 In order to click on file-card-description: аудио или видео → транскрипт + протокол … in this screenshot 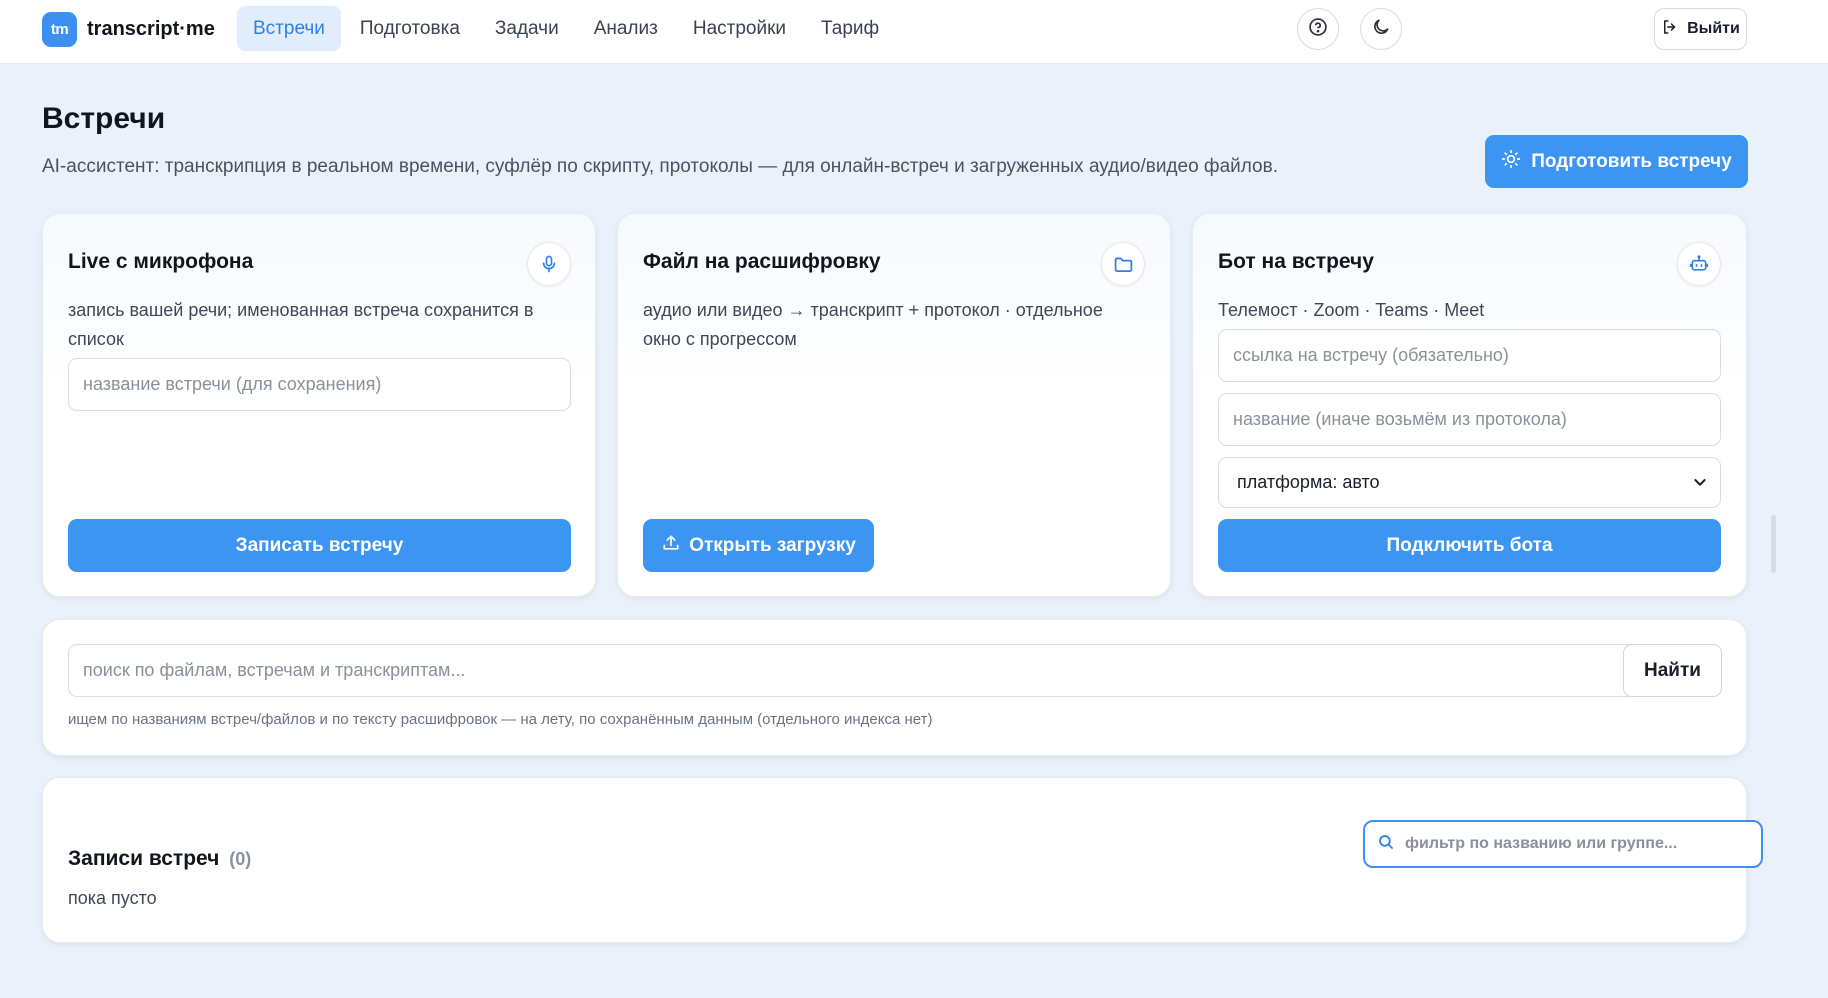, I will do `click(873, 324)`.